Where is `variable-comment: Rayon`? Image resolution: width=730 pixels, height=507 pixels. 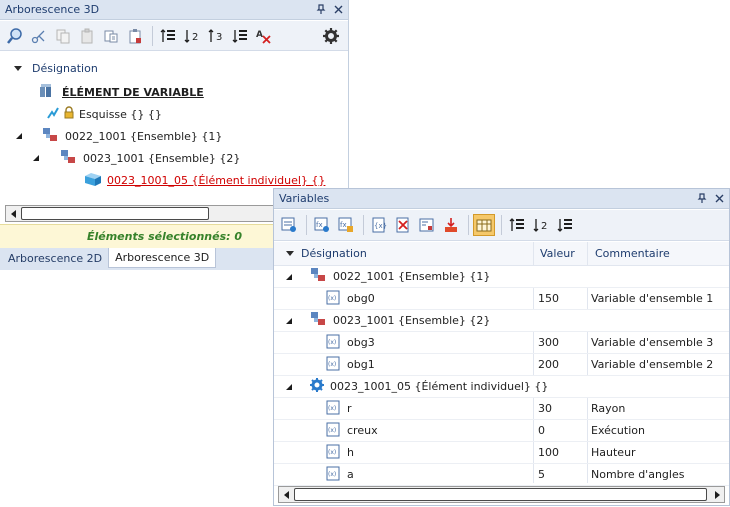
variable-comment: Rayon is located at coordinates (608, 408).